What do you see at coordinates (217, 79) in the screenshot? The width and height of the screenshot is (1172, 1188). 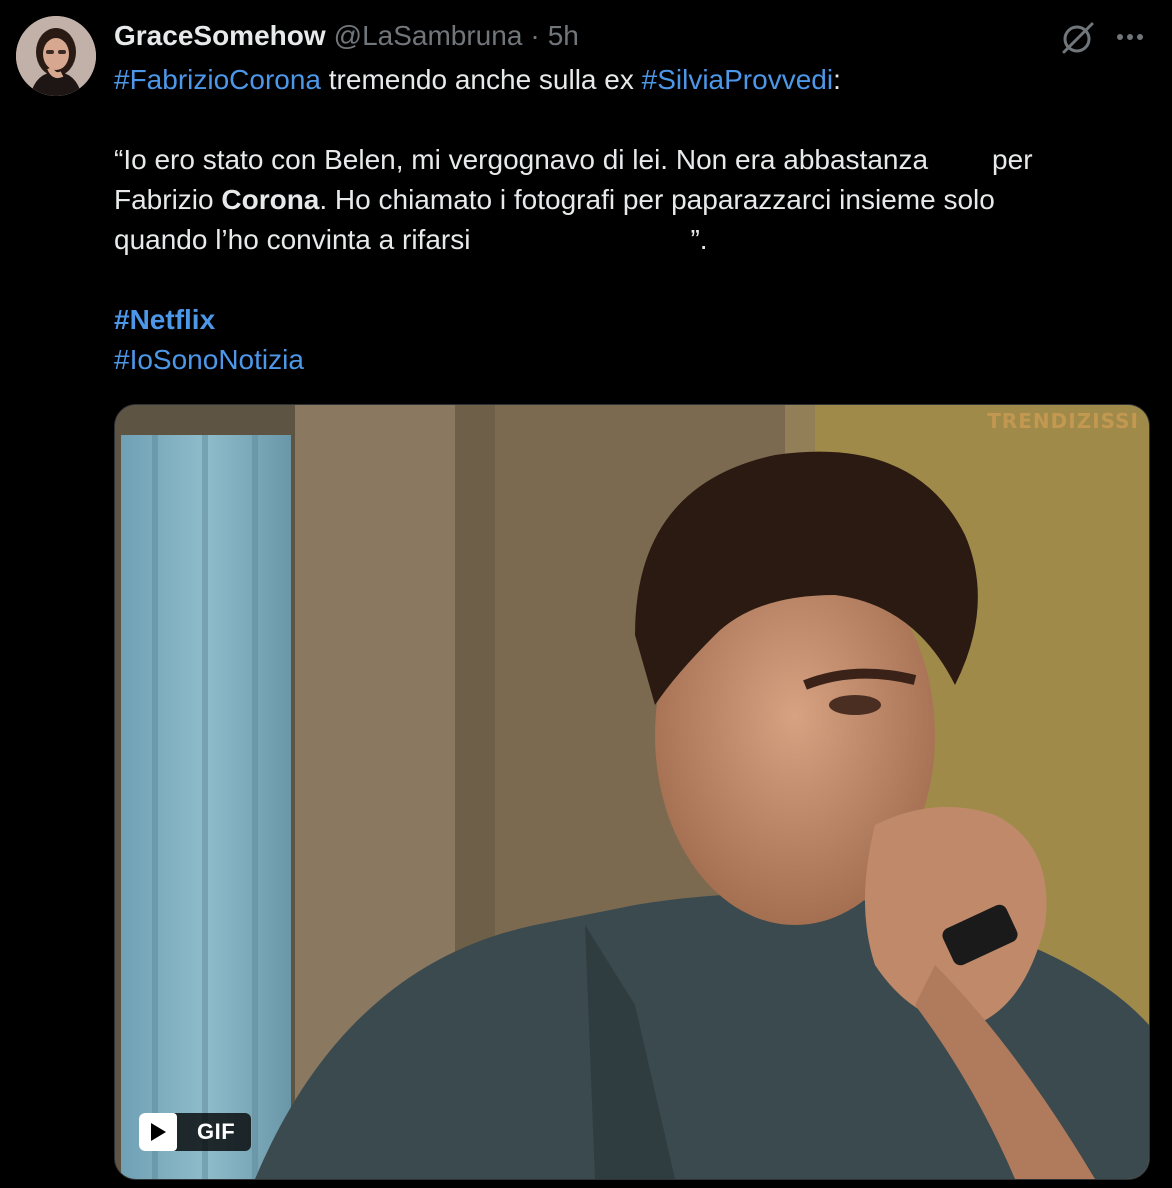 I see `hashtag-fabriziocorona: #FabrizioCorona` at bounding box center [217, 79].